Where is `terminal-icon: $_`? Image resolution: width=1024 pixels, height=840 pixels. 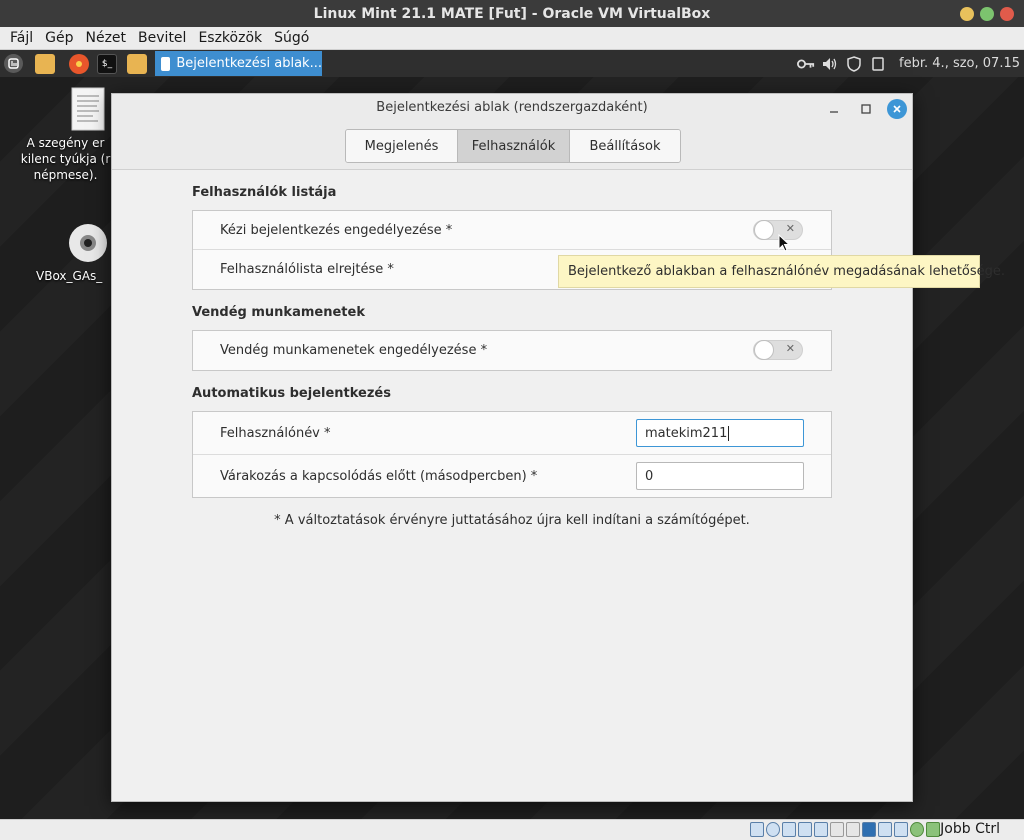 terminal-icon: $_ is located at coordinates (107, 63).